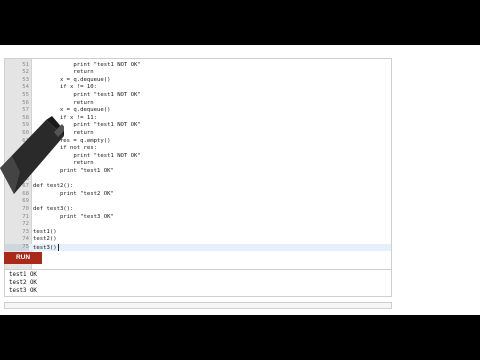 The image size is (480, 360). Describe the element at coordinates (240, 22) in the screenshot. I see `letterbox-top` at that location.